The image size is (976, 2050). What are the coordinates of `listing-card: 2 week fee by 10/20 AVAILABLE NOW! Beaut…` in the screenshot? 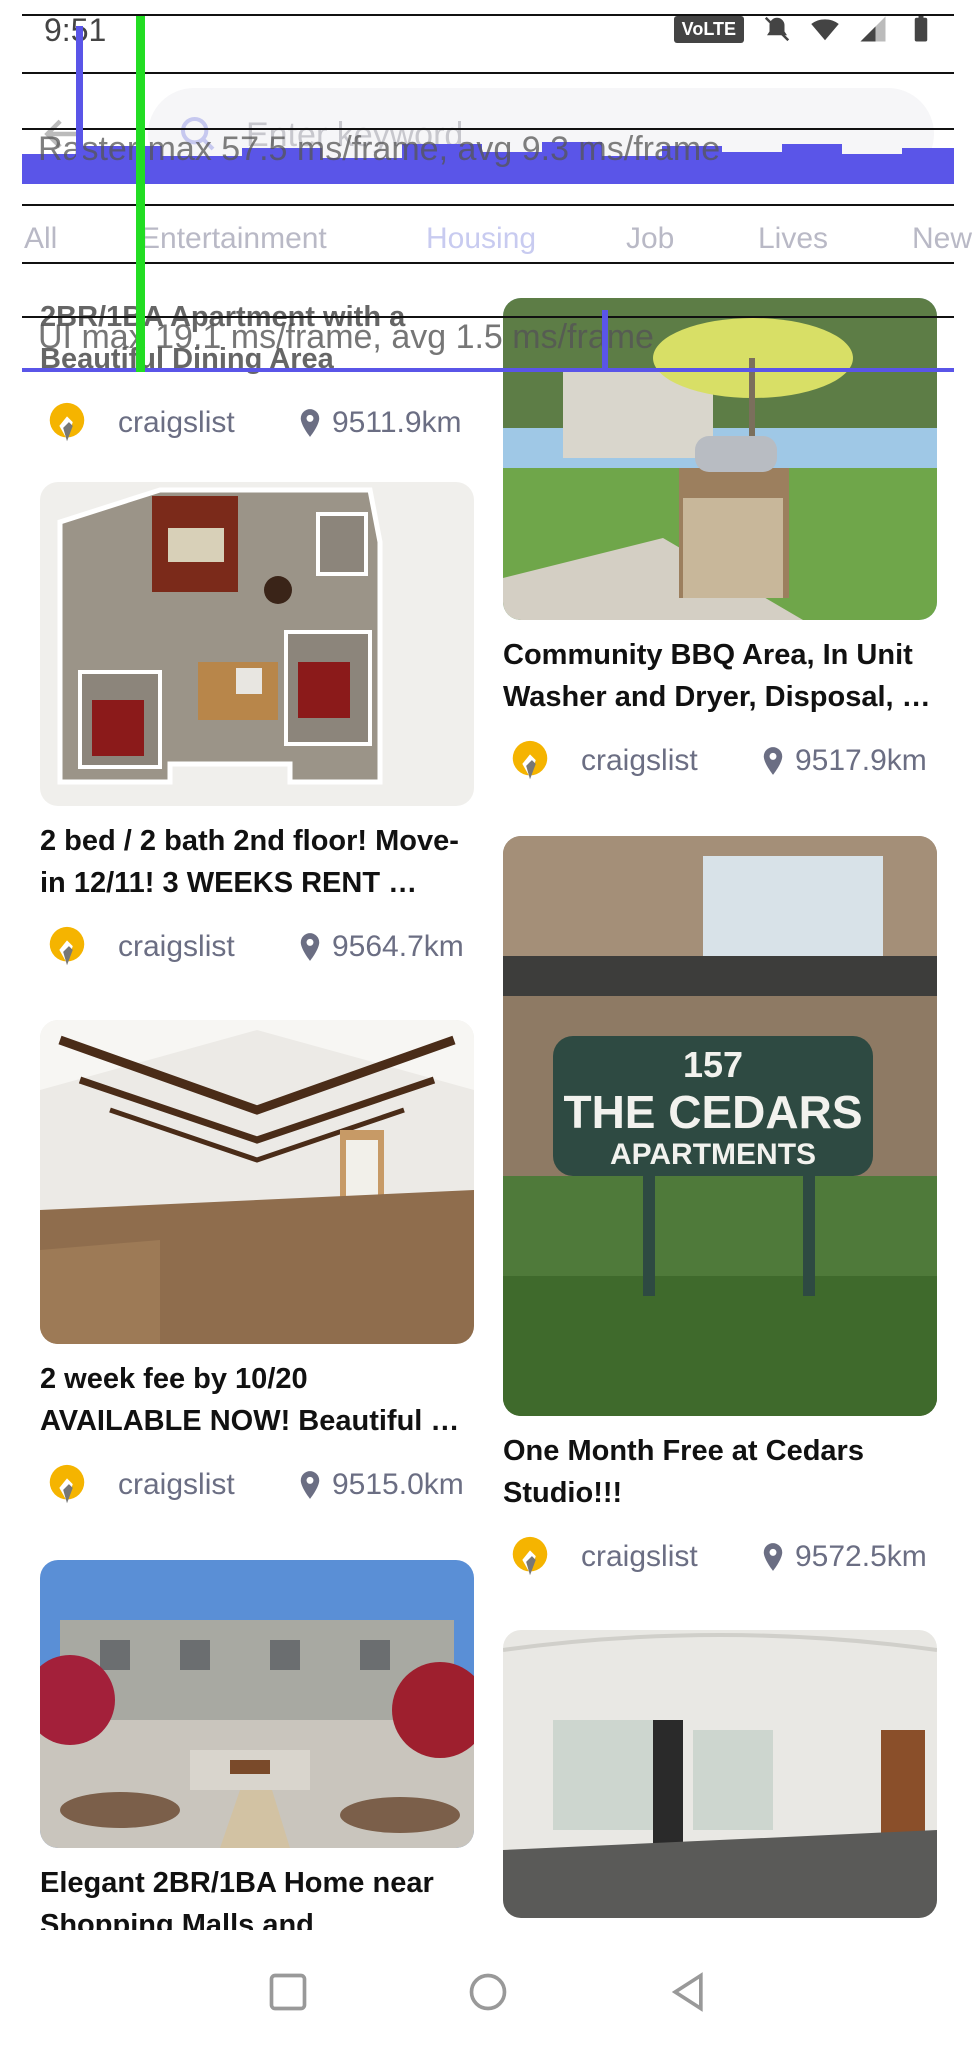 It's located at (257, 1267).